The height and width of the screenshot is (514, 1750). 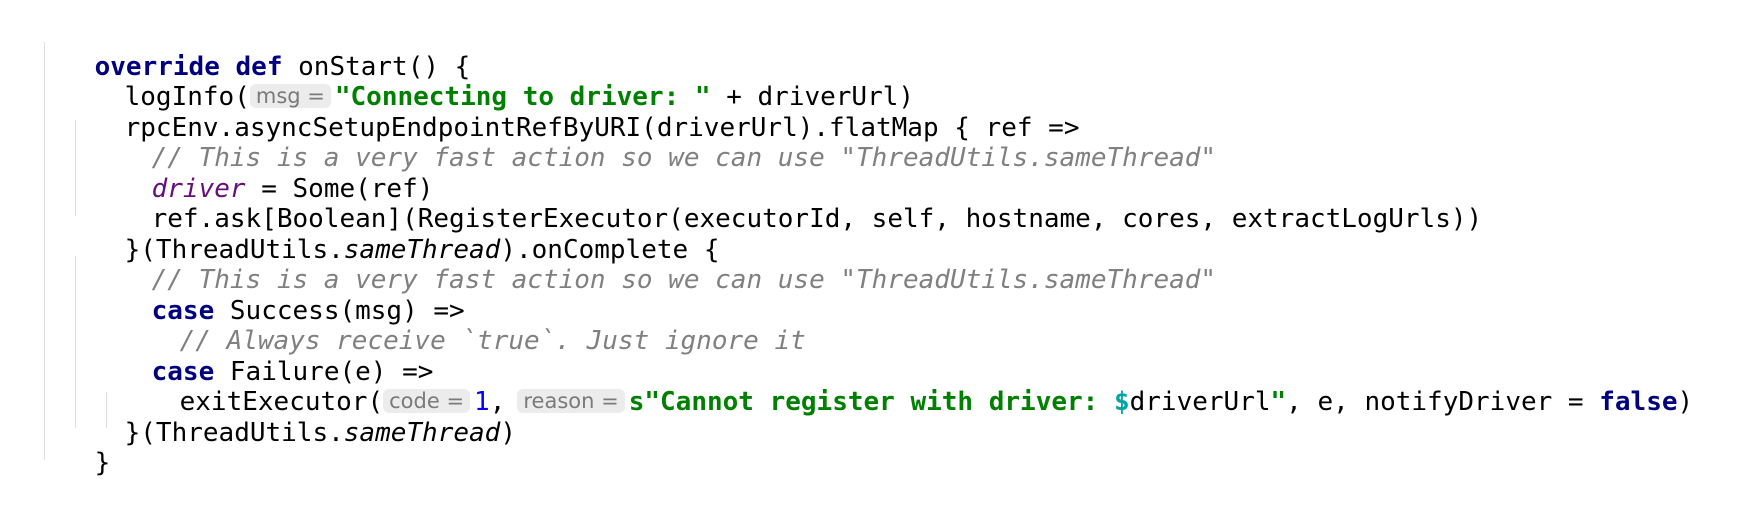 What do you see at coordinates (571, 401) in the screenshot?
I see `param-hint-reason: reason =` at bounding box center [571, 401].